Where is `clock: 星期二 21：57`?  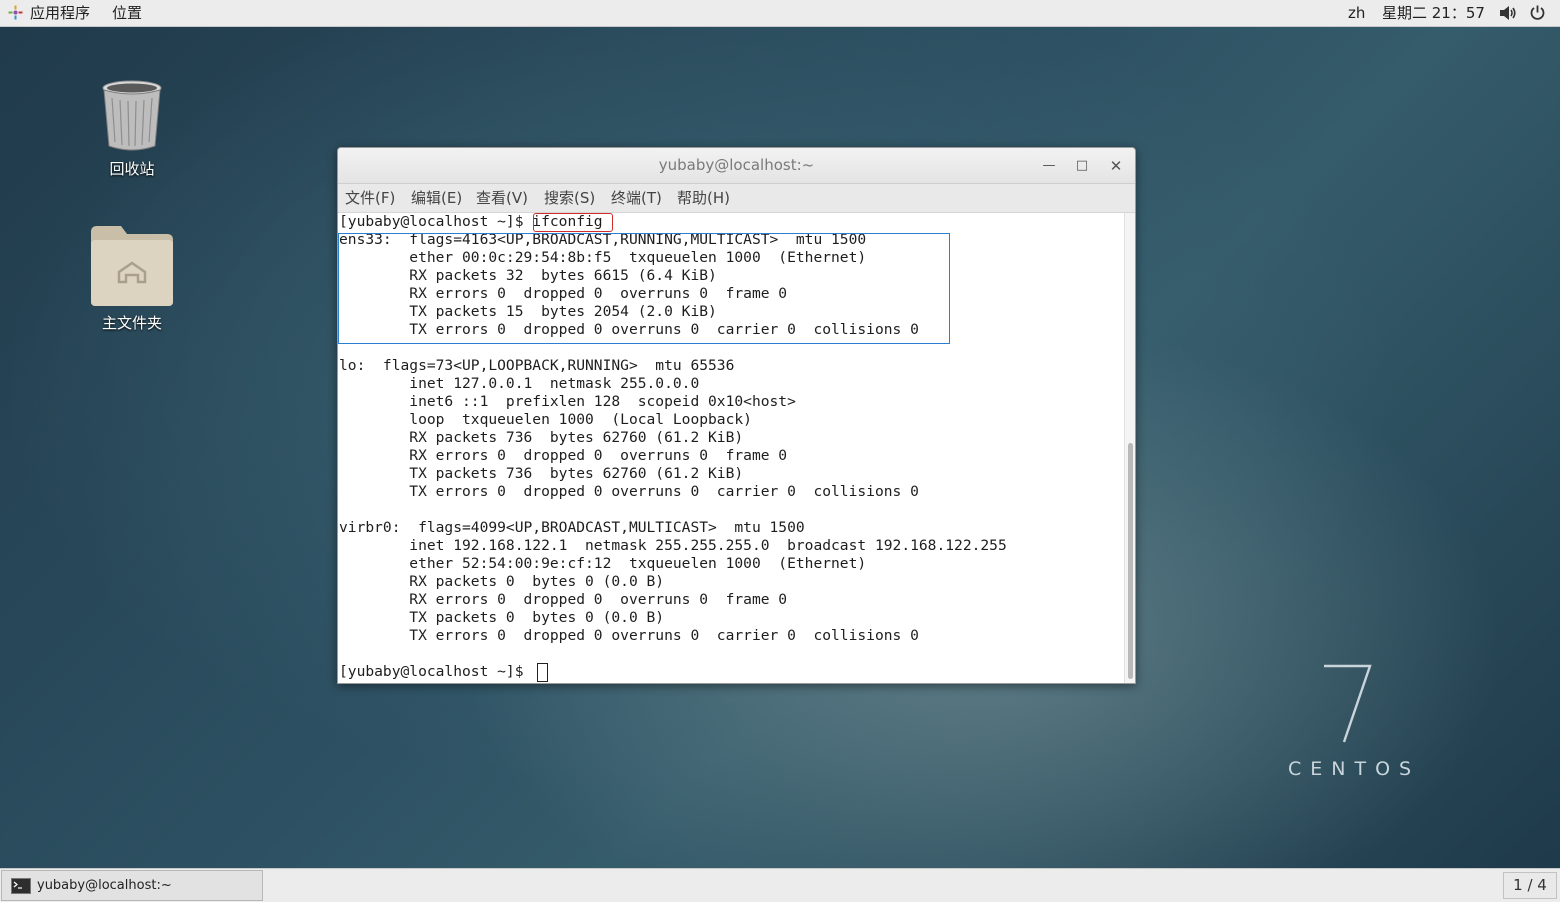
clock: 星期二 21：57 is located at coordinates (1433, 13).